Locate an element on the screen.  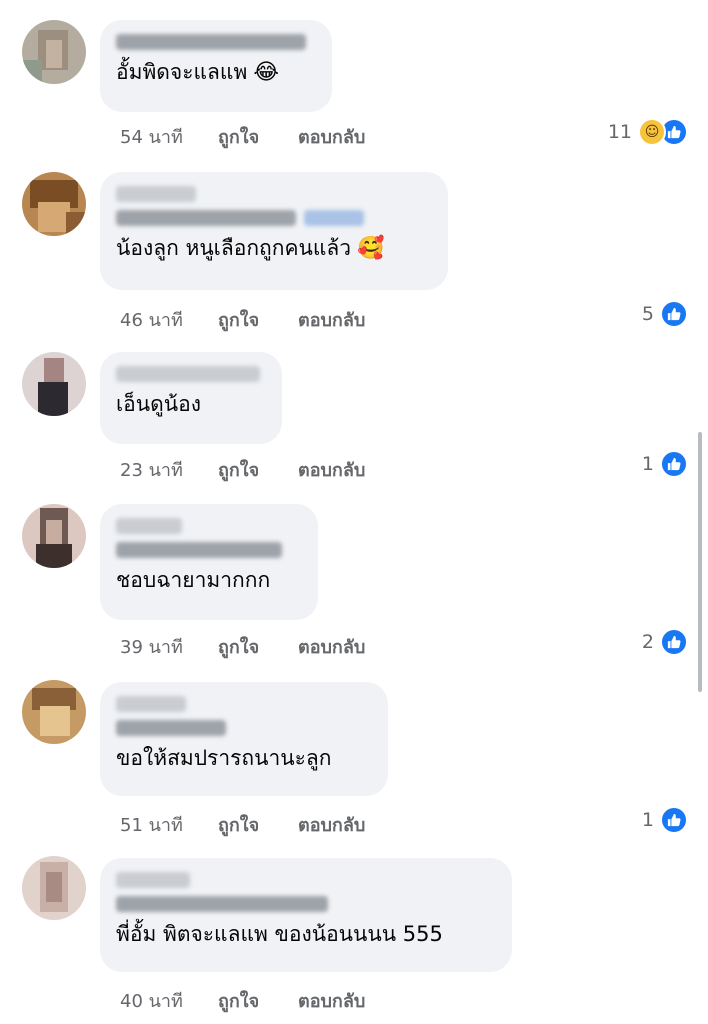
comment-bubble: พี่อั้ม พิตจะแลแพ ของน้อนนนน 555 is located at coordinates (306, 915).